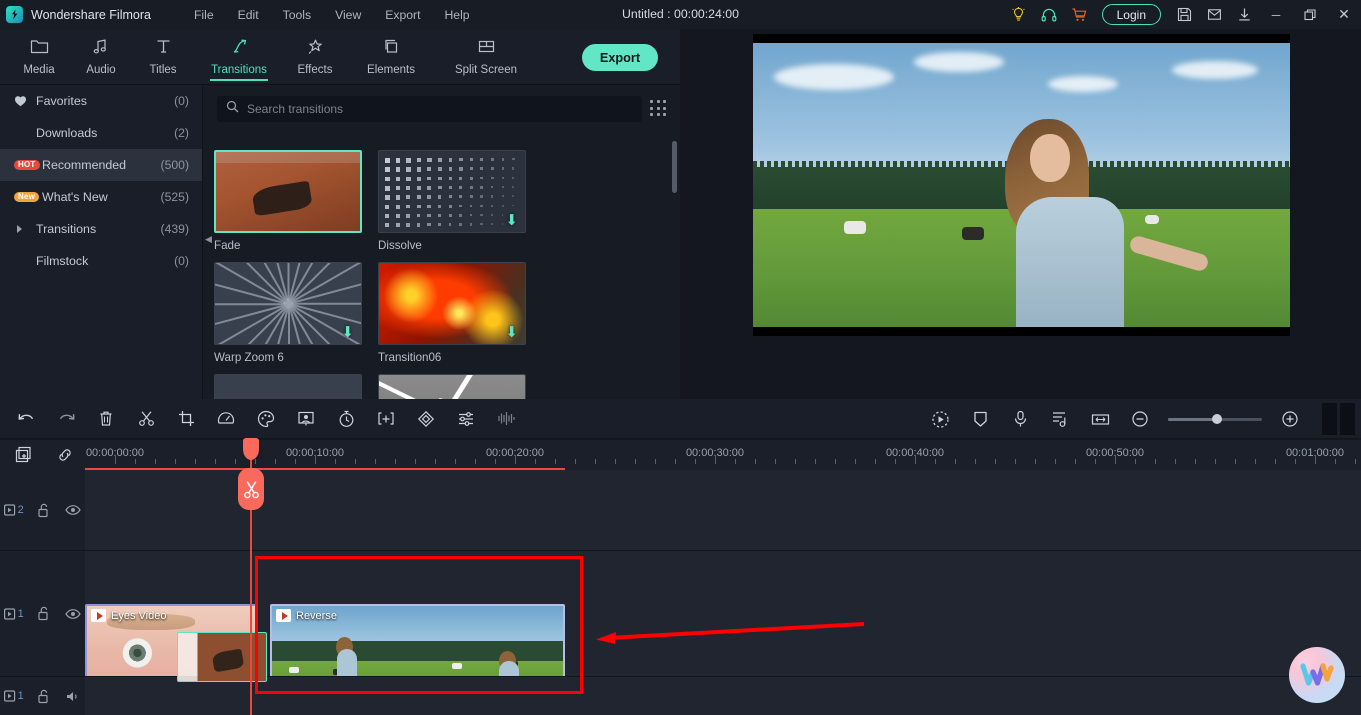  Describe the element at coordinates (1140, 419) in the screenshot. I see `zoom-out-button` at that location.